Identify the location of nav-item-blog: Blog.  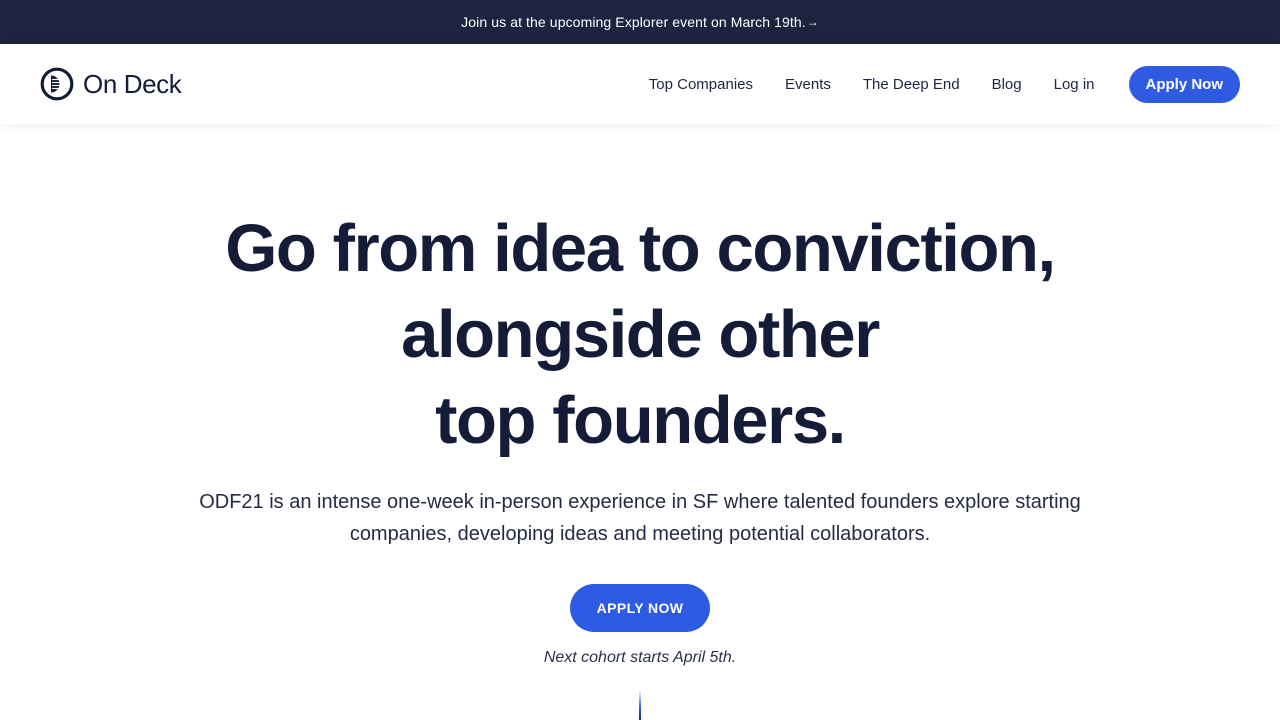
(1007, 84).